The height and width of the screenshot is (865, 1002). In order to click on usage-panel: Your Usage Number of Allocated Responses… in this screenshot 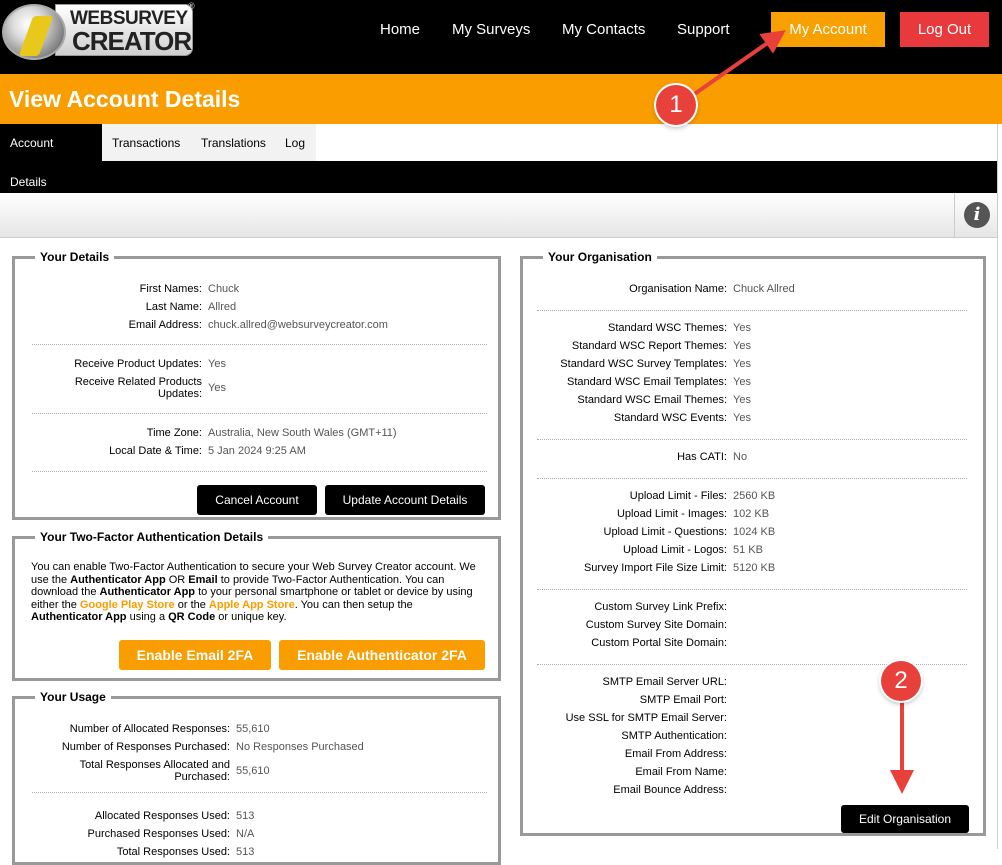, I will do `click(256, 777)`.